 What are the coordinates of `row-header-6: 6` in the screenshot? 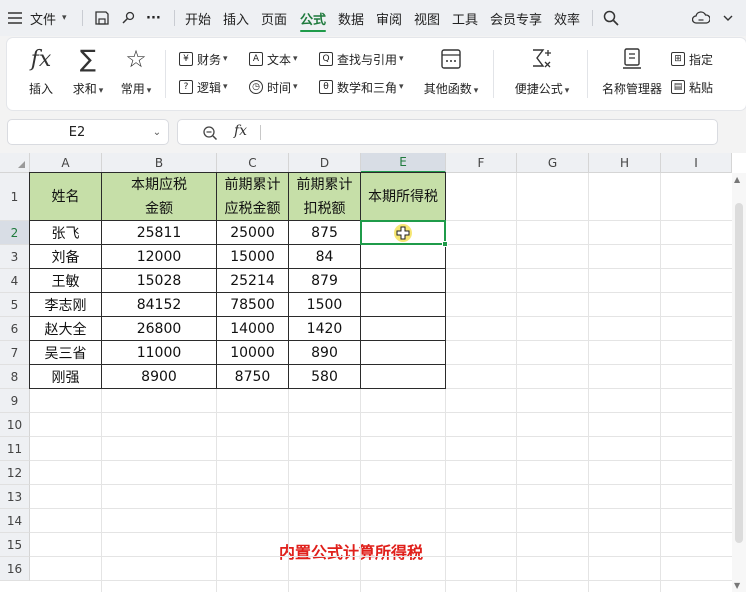 It's located at (15, 329).